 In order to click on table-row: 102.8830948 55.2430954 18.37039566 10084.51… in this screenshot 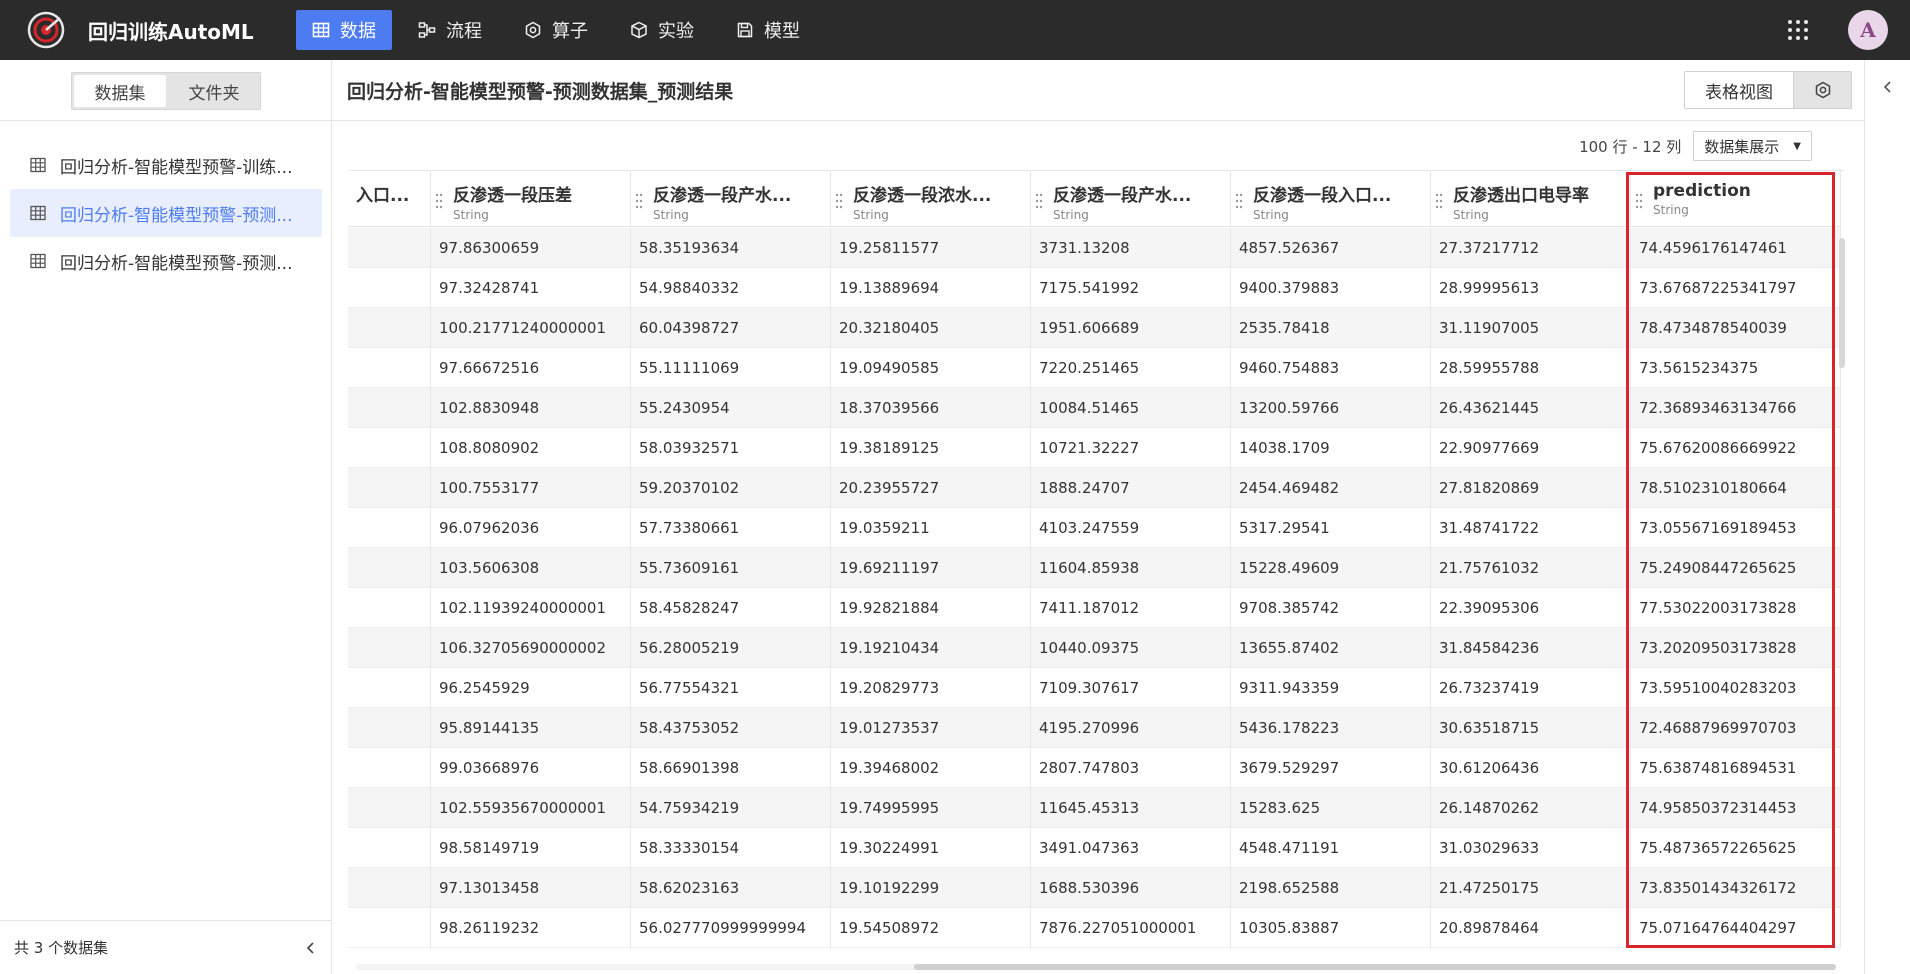, I will do `click(1094, 408)`.